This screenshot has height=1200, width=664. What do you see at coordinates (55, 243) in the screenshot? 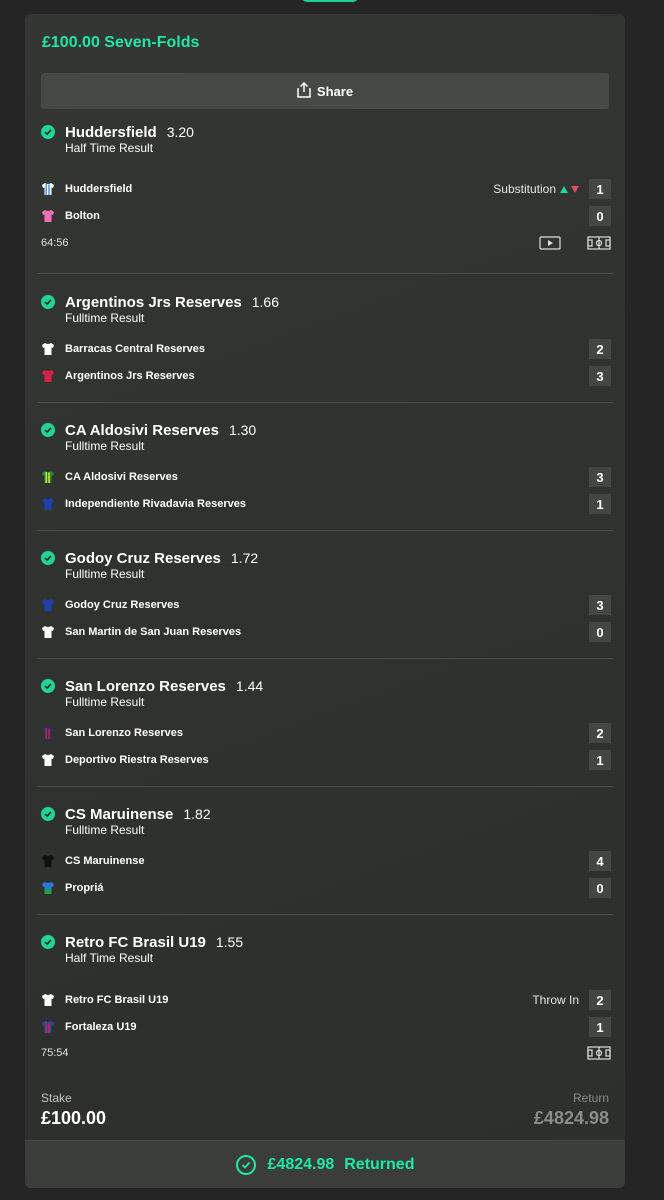
I see `match-clock: 64:56` at bounding box center [55, 243].